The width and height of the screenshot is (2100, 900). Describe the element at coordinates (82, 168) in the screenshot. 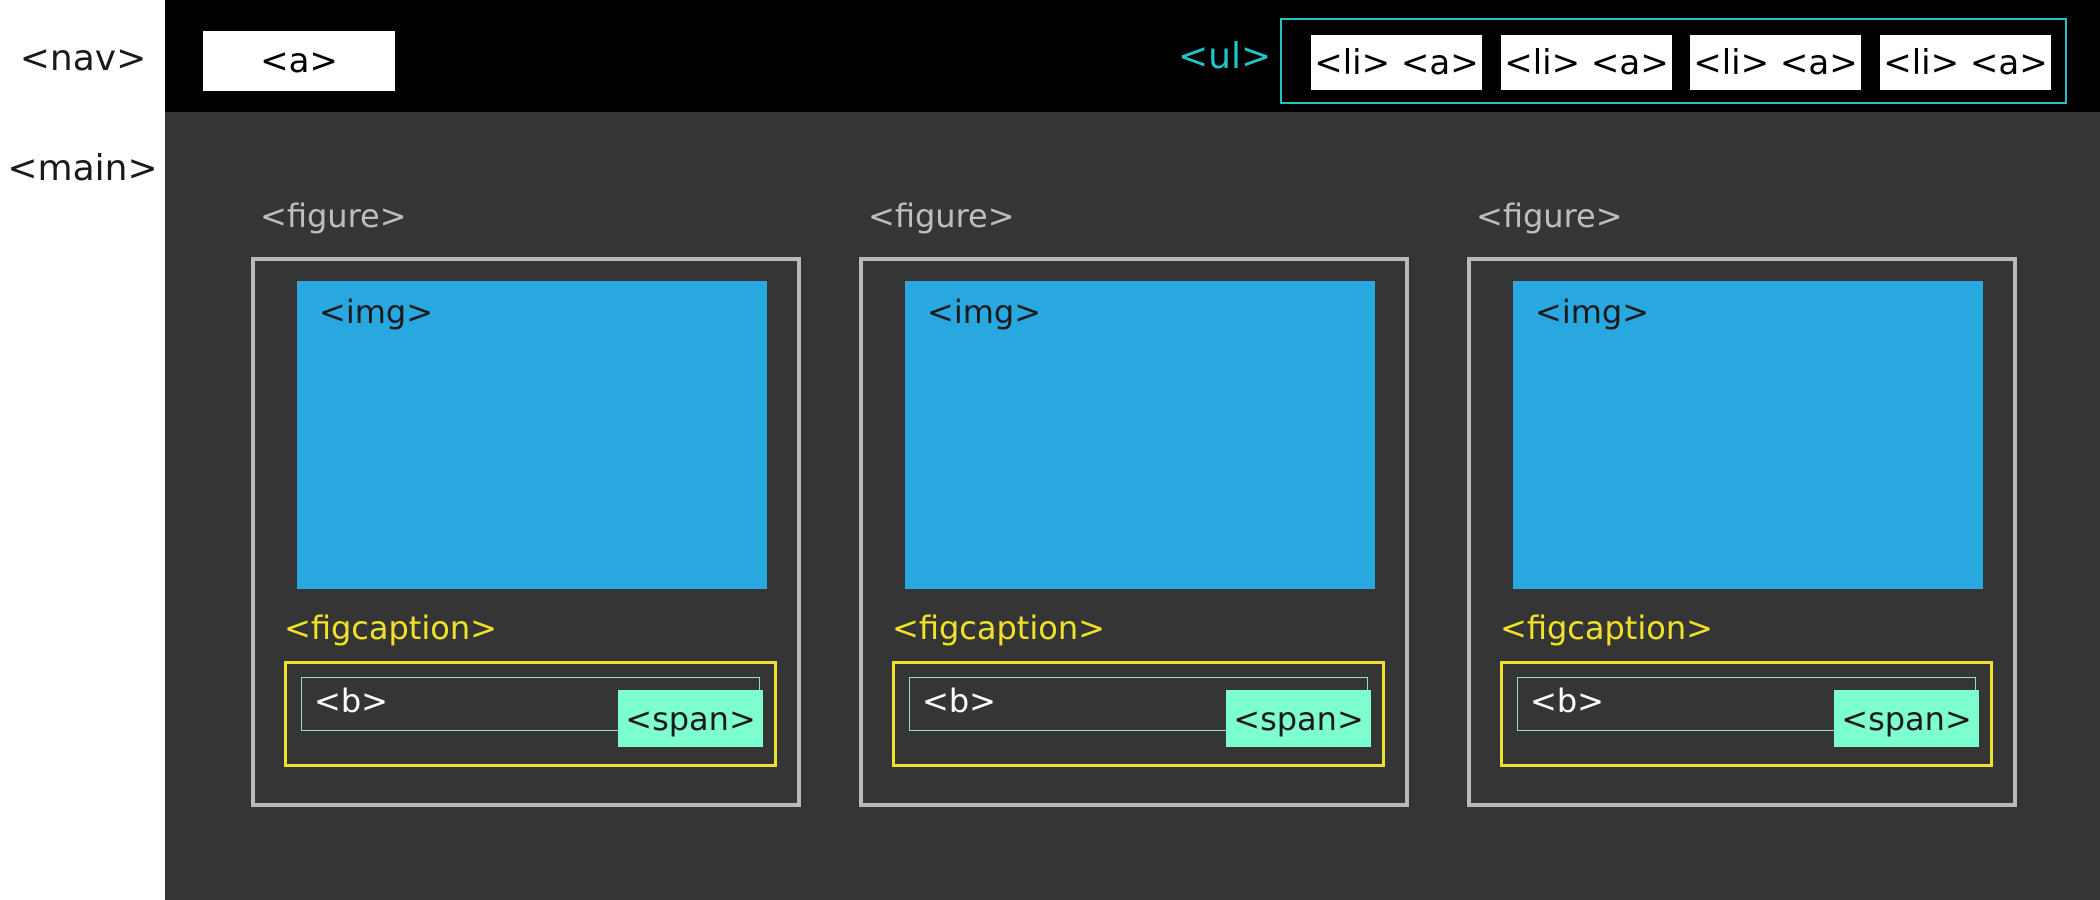

I see `main-element-label: <main>` at that location.